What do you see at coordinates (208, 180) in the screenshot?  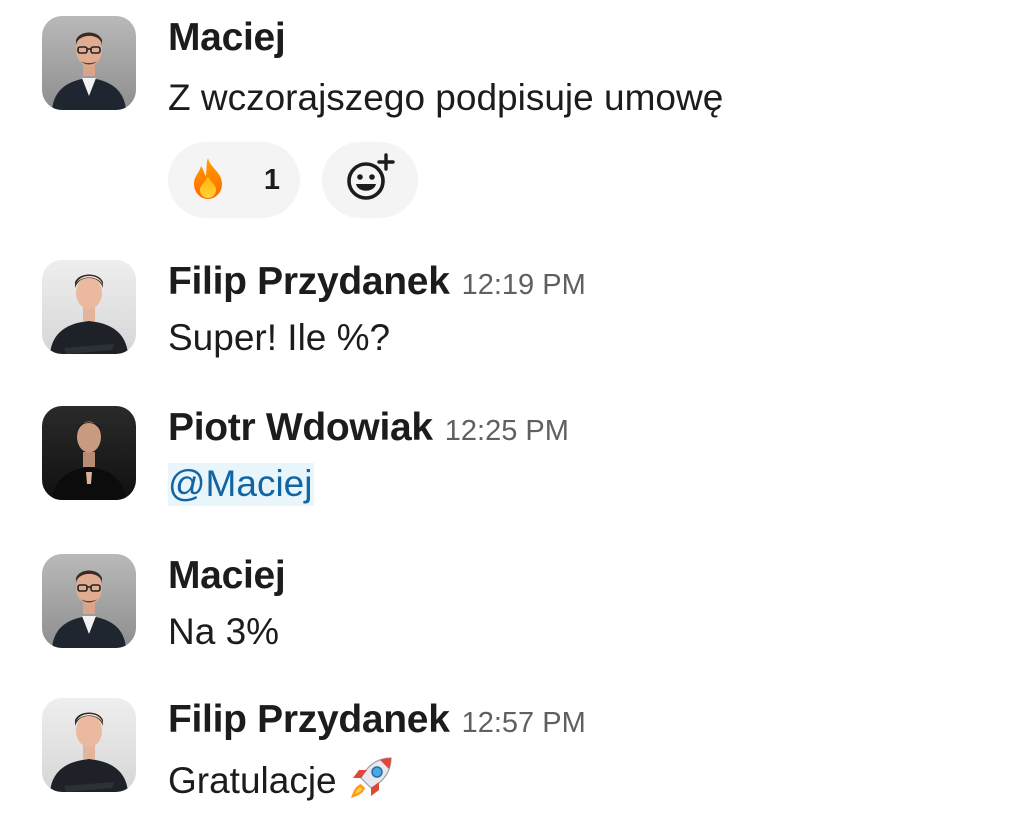 I see `fire-emoji` at bounding box center [208, 180].